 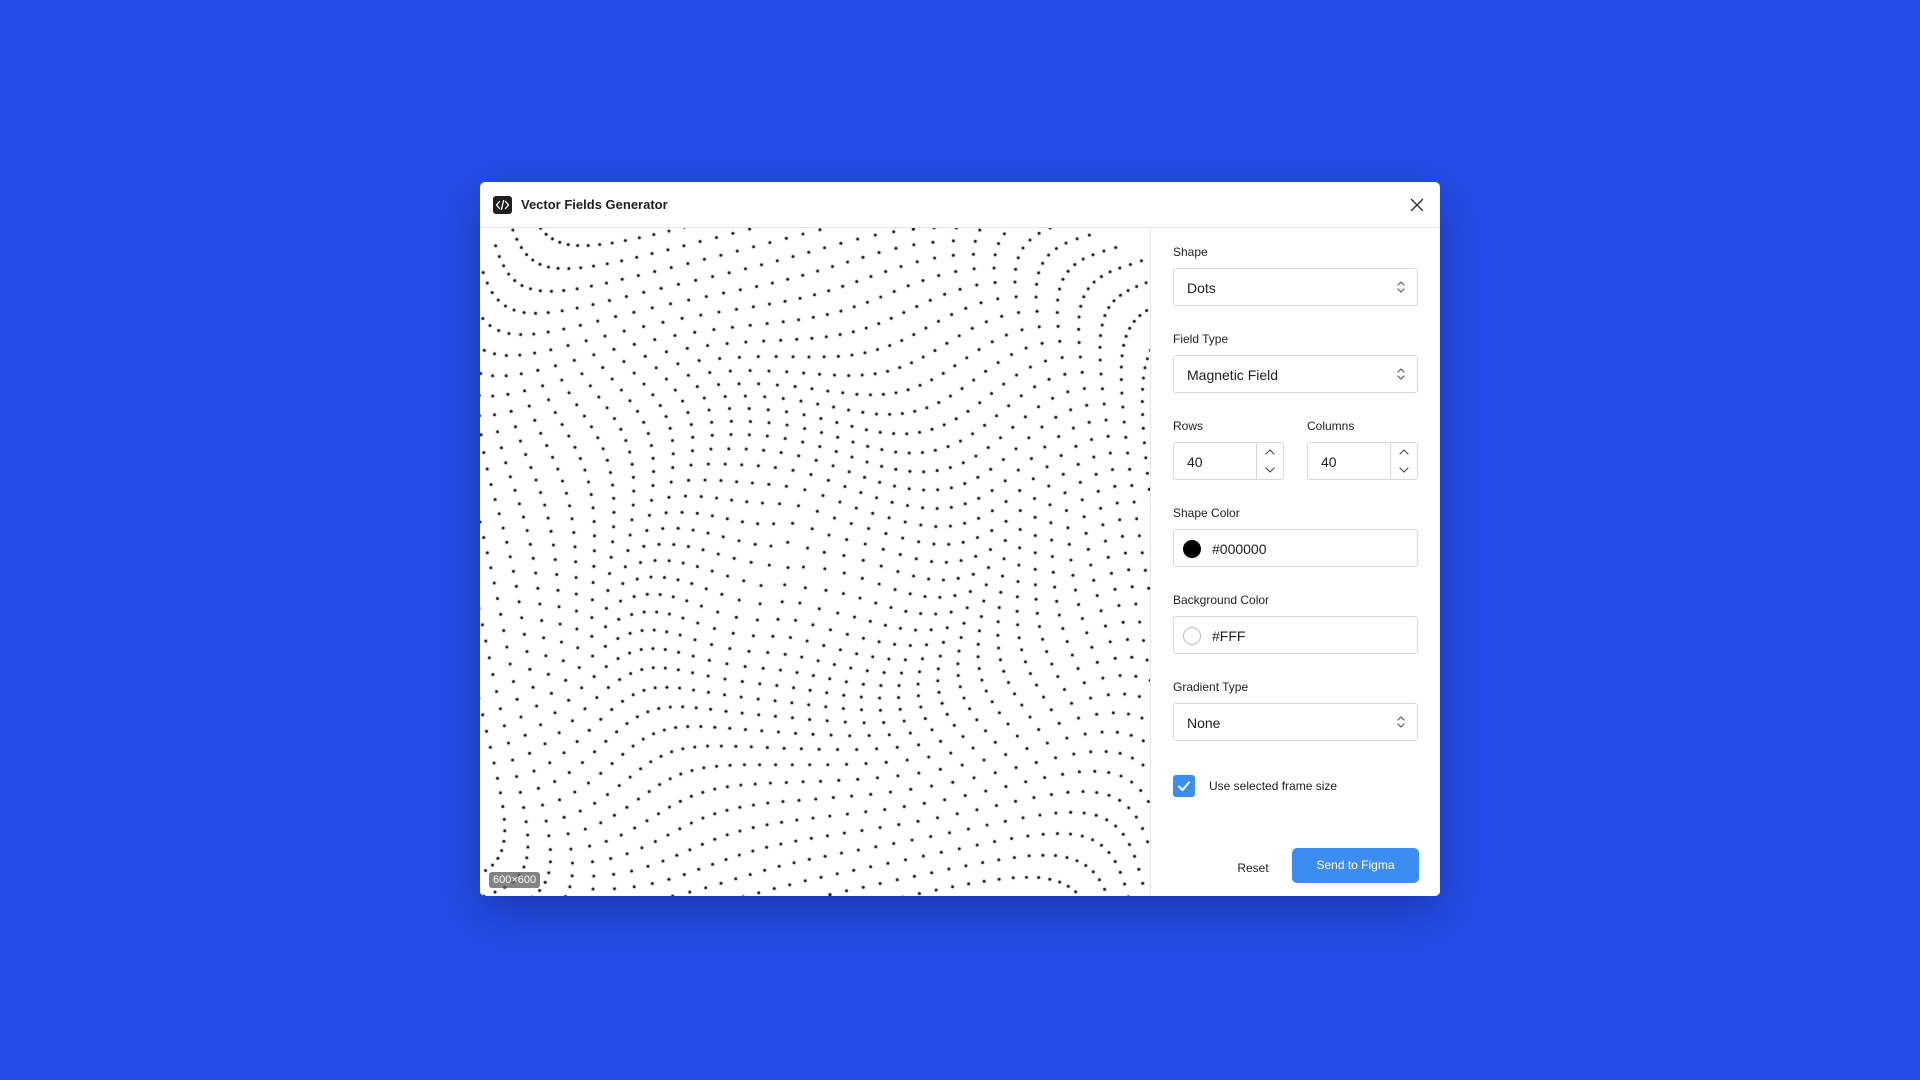 I want to click on shape-color-input: #000000, so click(x=1295, y=548).